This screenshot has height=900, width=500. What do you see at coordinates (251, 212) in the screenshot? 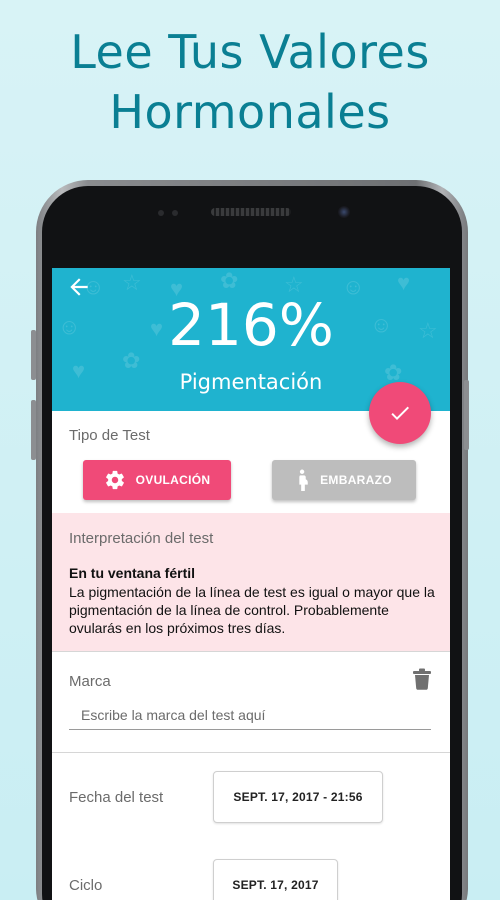
I see `phone-speaker` at bounding box center [251, 212].